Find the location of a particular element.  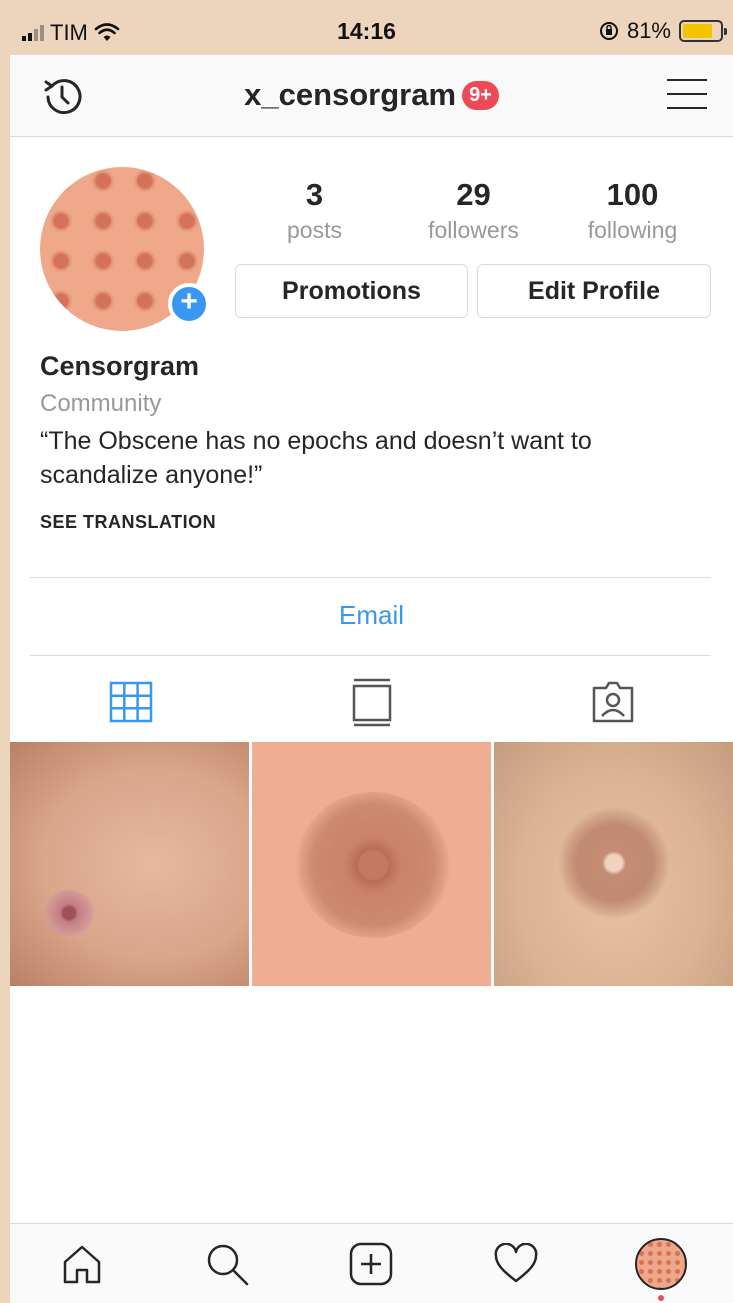

profile-stats: 3 posts 29 followers 100 following is located at coordinates (473, 212).